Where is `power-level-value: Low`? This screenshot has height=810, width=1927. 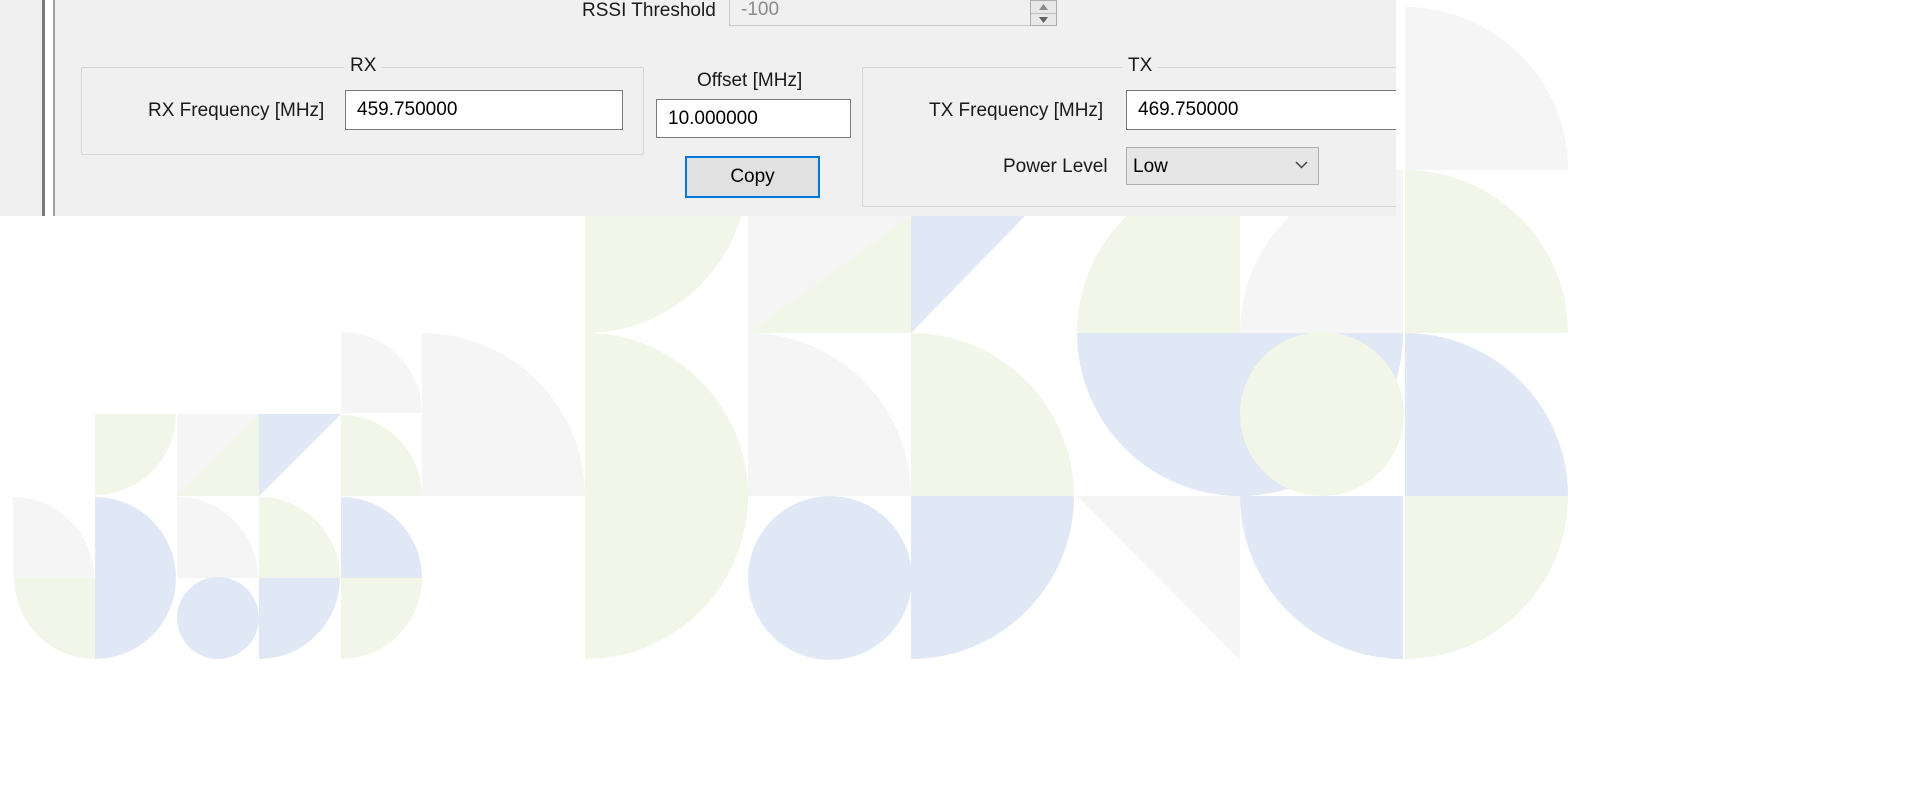
power-level-value: Low is located at coordinates (1150, 166).